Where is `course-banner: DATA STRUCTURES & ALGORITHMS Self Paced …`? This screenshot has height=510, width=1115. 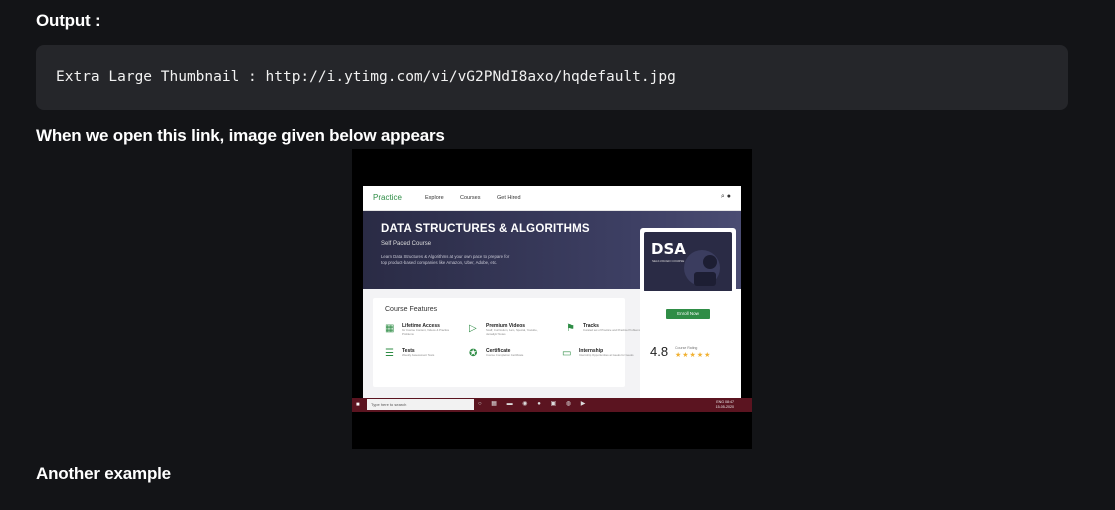 course-banner: DATA STRUCTURES & ALGORITHMS Self Paced … is located at coordinates (552, 253).